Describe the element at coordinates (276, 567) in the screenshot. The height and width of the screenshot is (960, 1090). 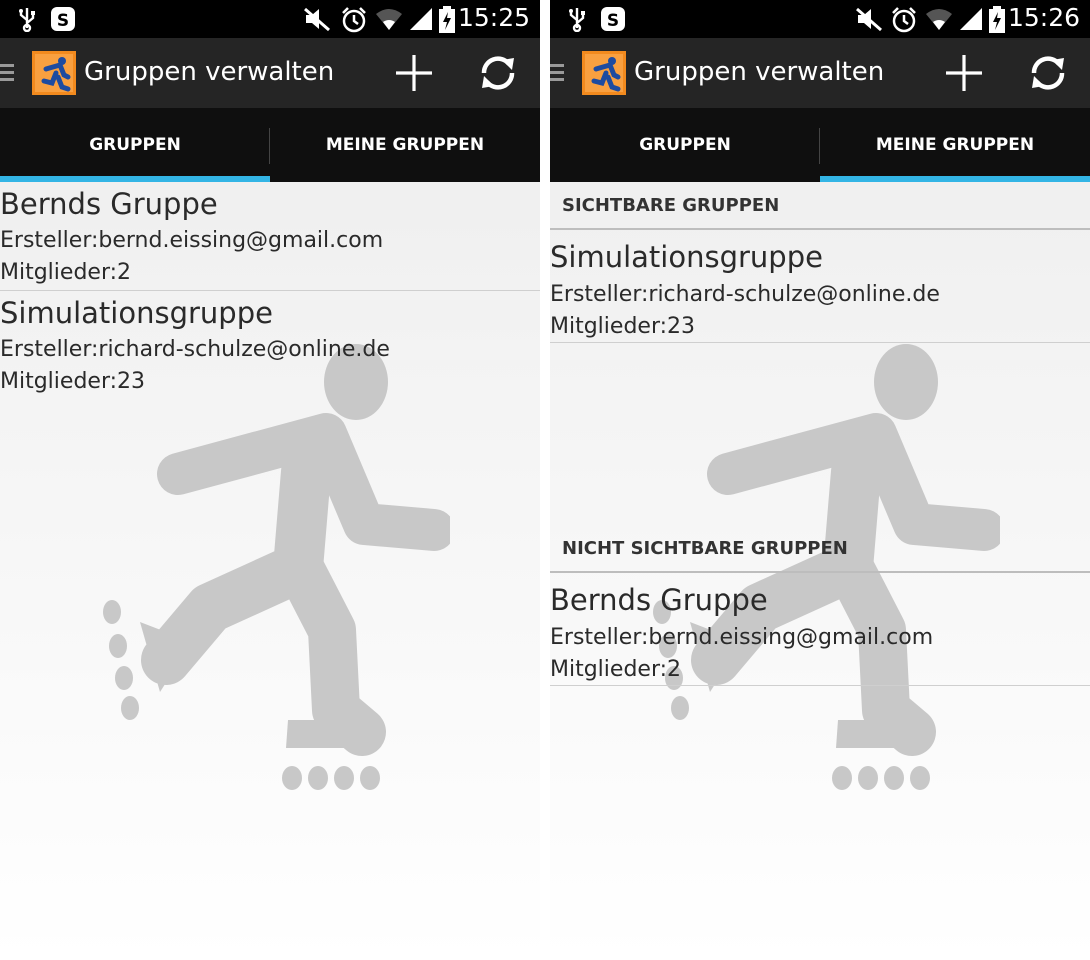
I see `inline-skater-watermark` at that location.